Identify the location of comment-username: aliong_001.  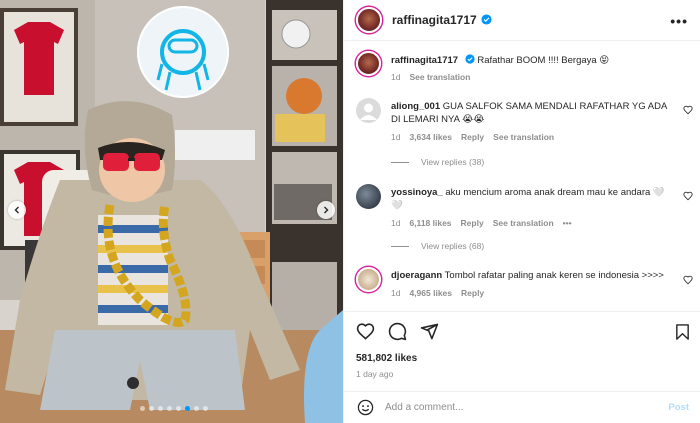
(415, 106).